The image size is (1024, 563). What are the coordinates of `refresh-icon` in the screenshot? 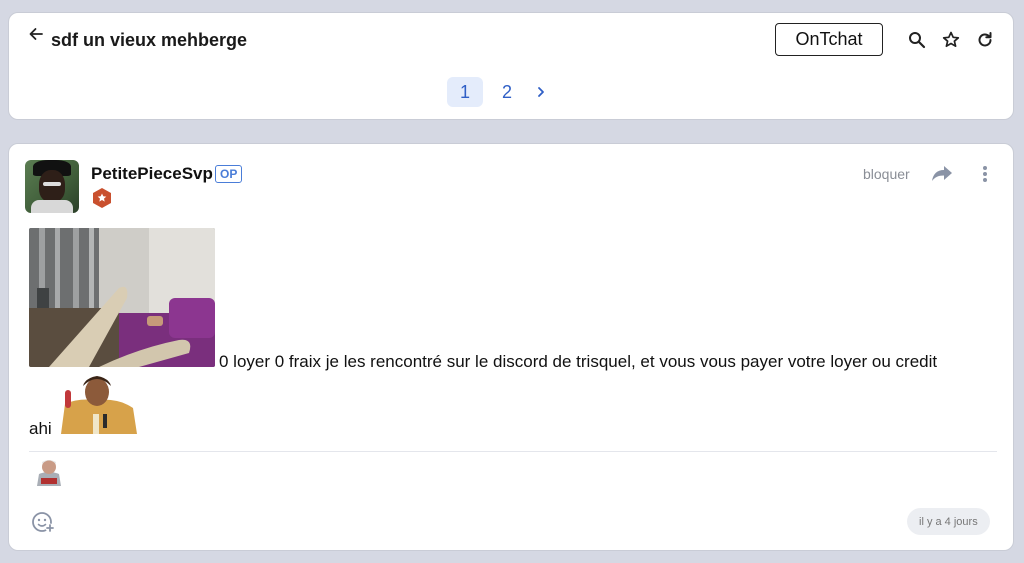 It's located at (985, 40).